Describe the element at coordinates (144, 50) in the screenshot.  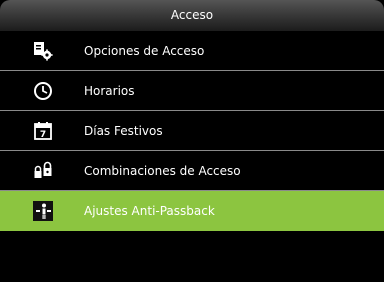
I see `menu-item-label: Opciones de Acceso` at that location.